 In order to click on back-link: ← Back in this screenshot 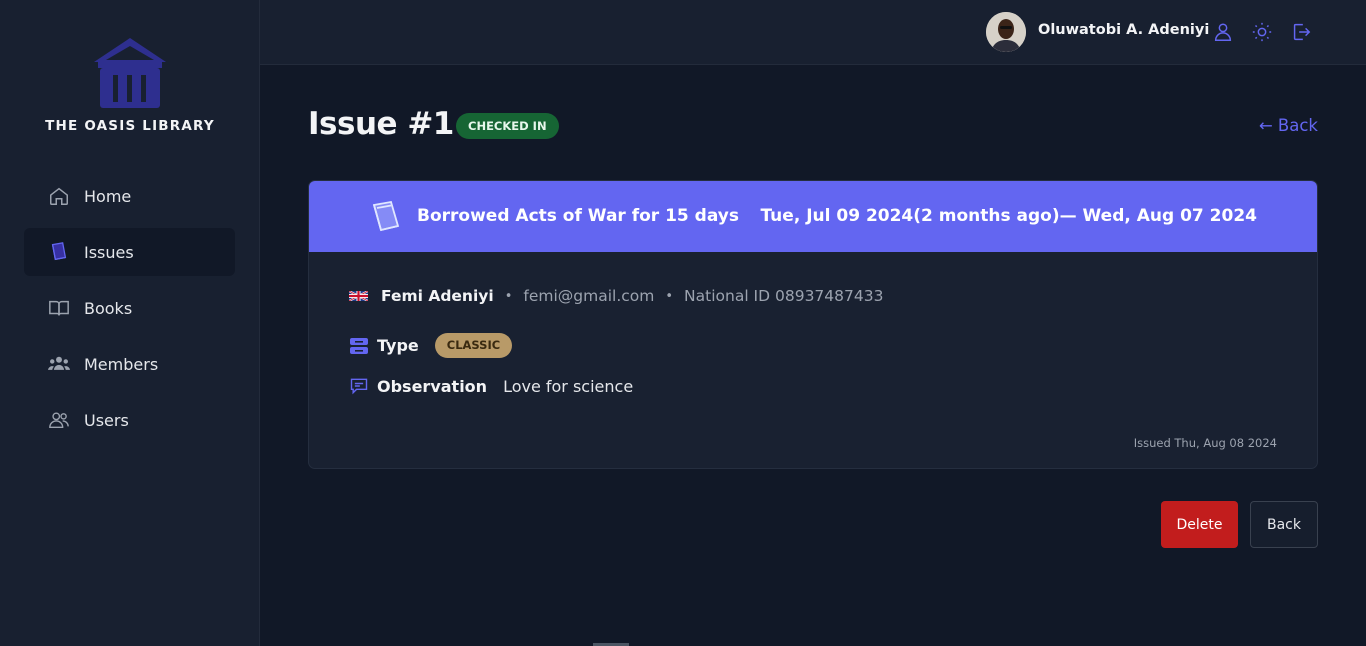, I will do `click(1288, 125)`.